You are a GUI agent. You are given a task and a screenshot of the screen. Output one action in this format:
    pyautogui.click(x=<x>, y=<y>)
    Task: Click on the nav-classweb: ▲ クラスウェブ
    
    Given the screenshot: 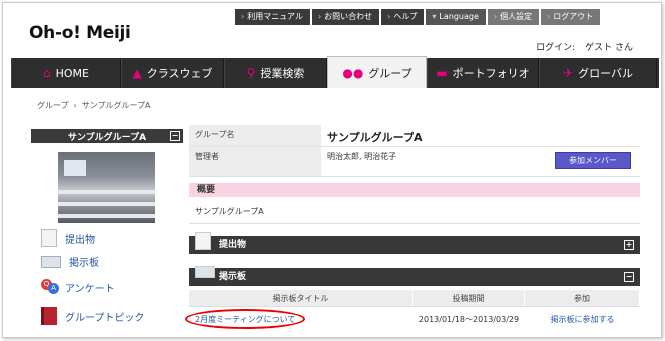 What is the action you would take?
    pyautogui.click(x=172, y=73)
    